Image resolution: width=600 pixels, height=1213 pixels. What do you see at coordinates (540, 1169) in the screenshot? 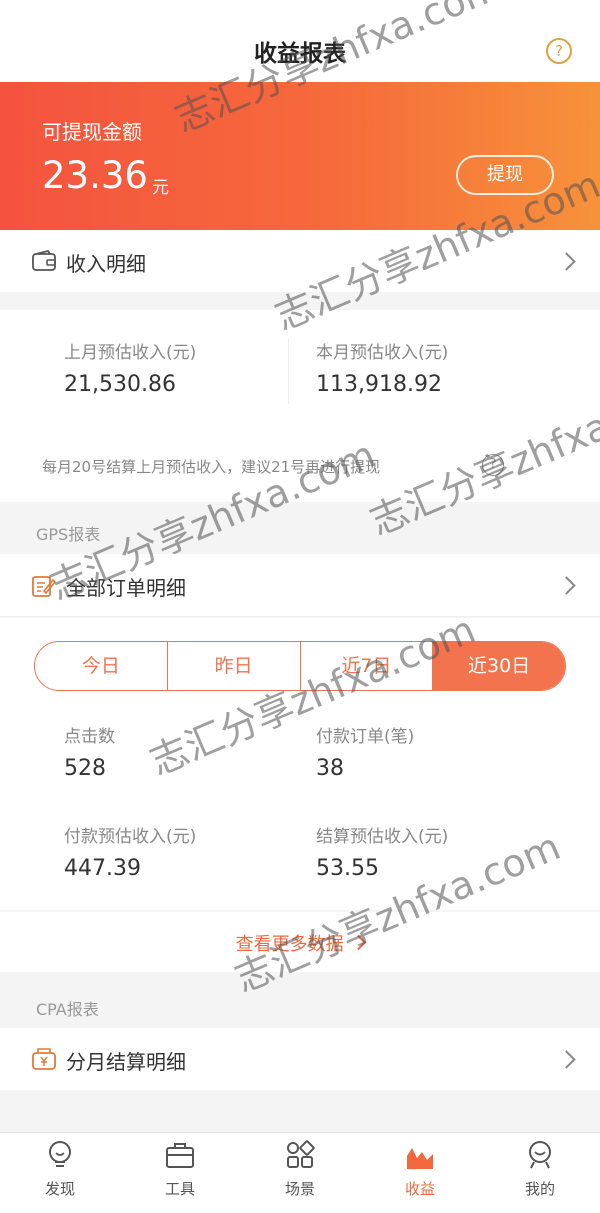
I see `tab-profile: 我的` at bounding box center [540, 1169].